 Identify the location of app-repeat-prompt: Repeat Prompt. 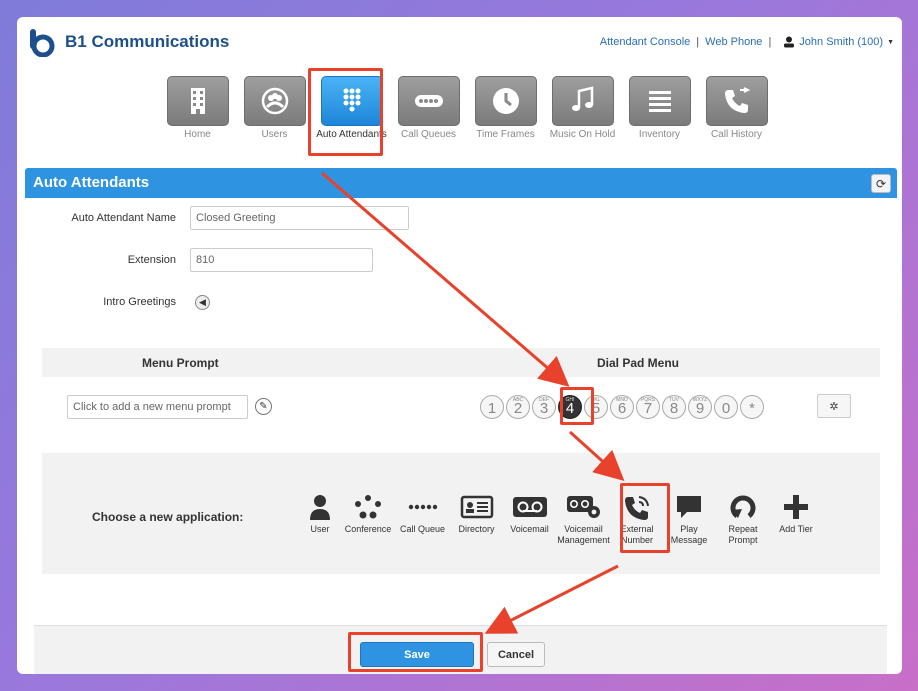
(743, 520).